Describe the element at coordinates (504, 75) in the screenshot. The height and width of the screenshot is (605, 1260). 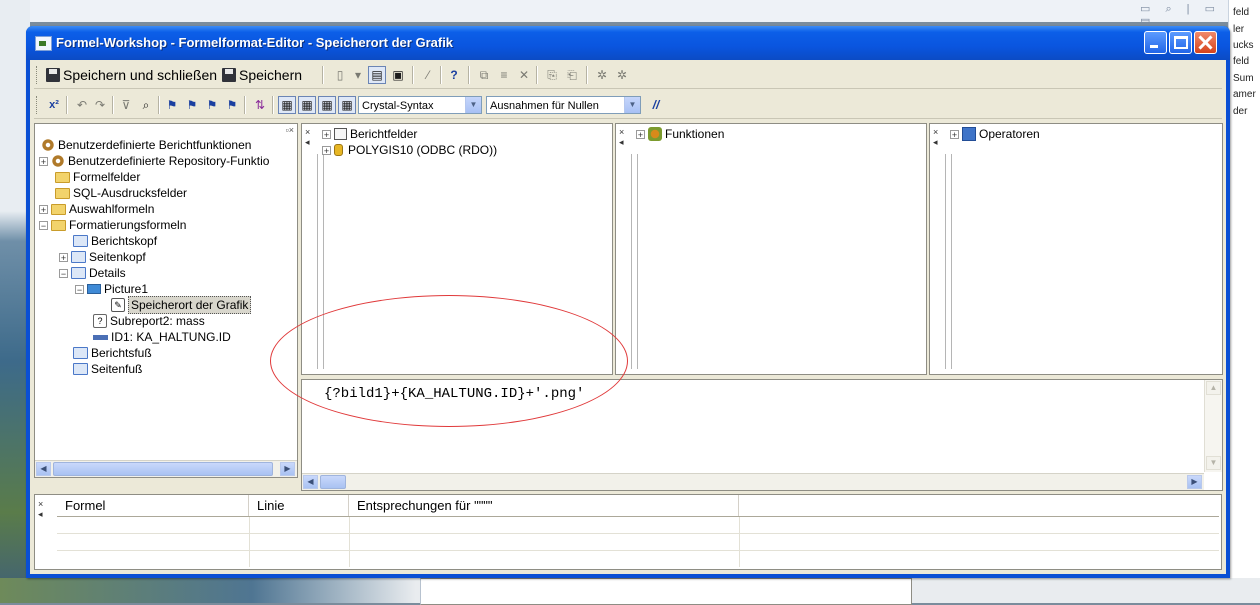
I see `rename-icon: ≡` at that location.